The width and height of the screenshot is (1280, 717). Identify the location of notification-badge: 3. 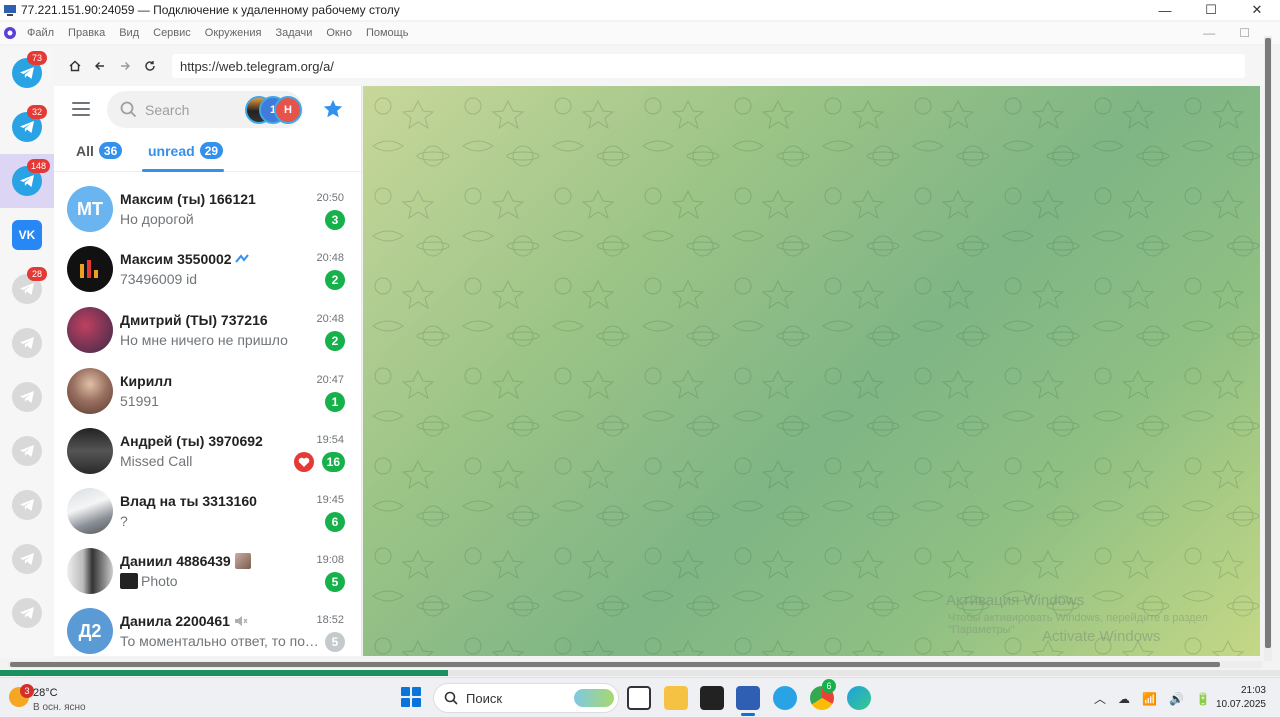
(27, 691).